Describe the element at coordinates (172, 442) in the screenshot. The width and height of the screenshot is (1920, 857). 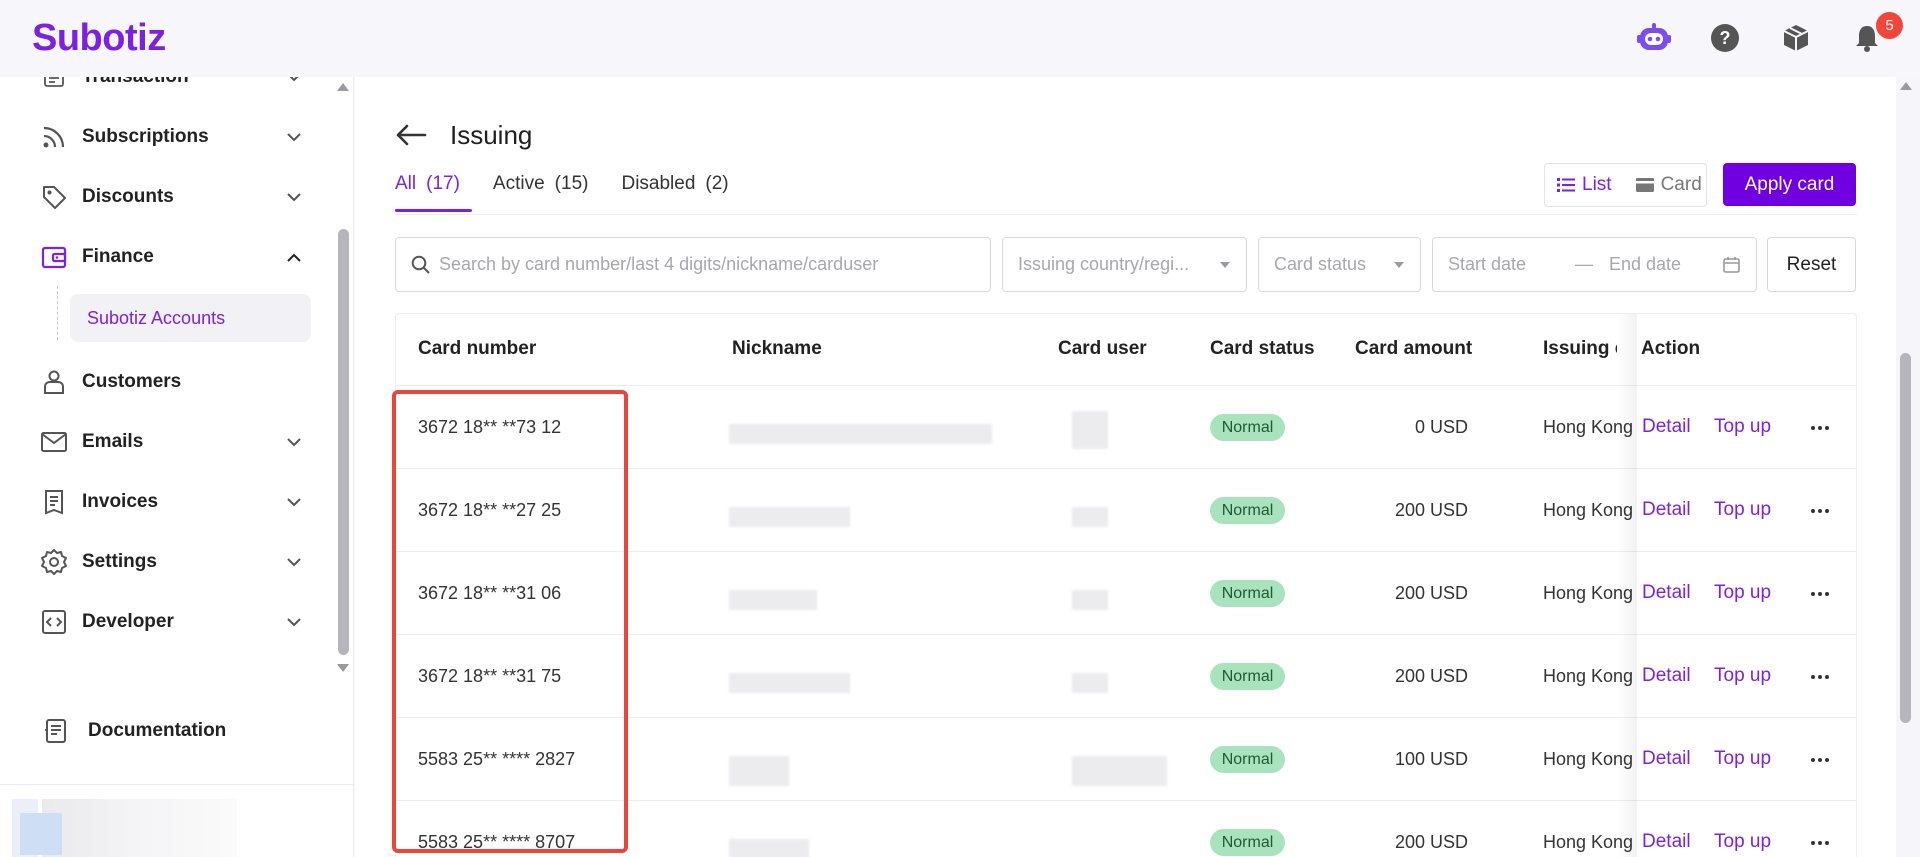
I see `sidebar-item-emails: Emails` at that location.